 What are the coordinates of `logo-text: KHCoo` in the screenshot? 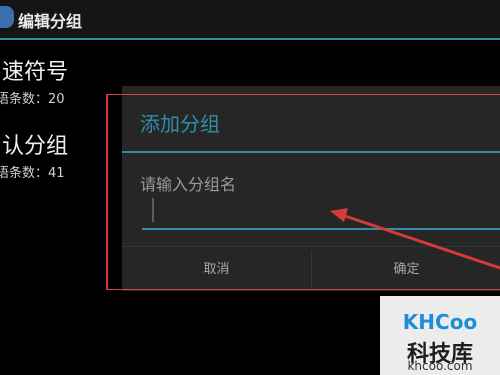 It's located at (440, 322).